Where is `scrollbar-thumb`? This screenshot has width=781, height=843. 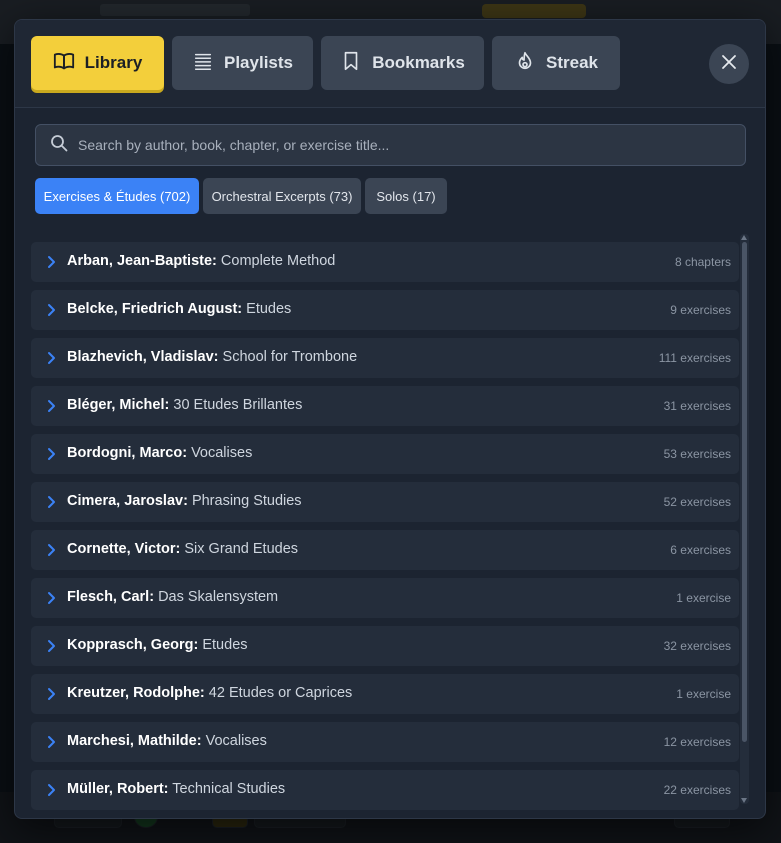
scrollbar-thumb is located at coordinates (744, 492).